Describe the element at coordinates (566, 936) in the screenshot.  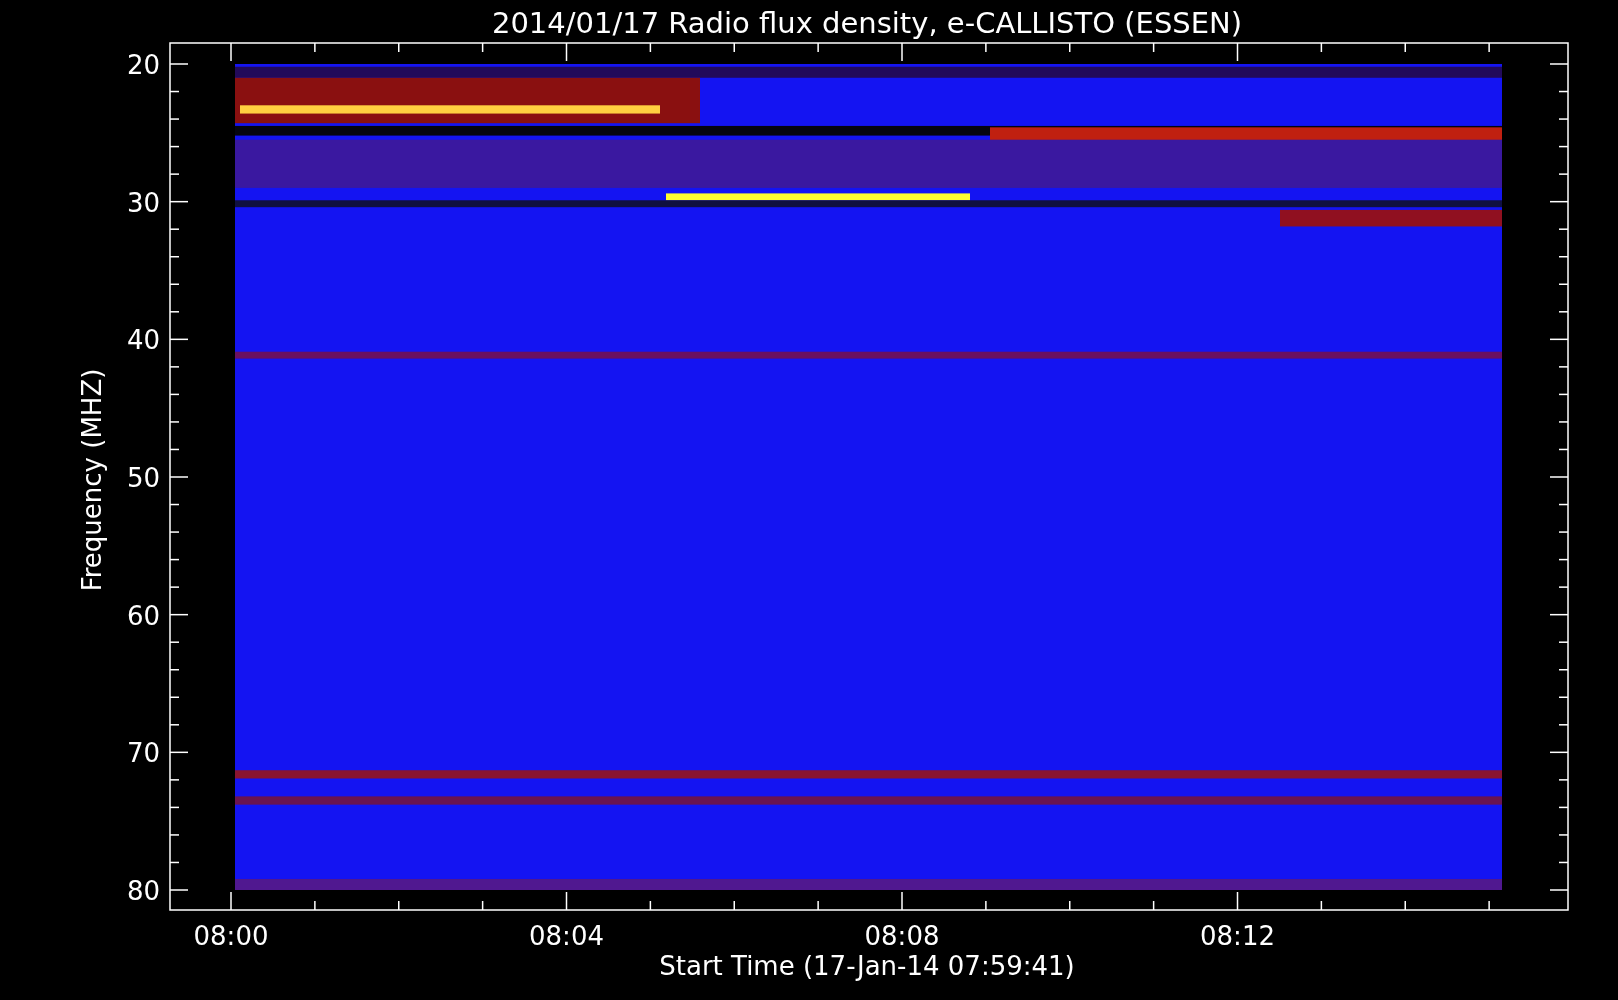
I see `x-tick-label: 08:04` at that location.